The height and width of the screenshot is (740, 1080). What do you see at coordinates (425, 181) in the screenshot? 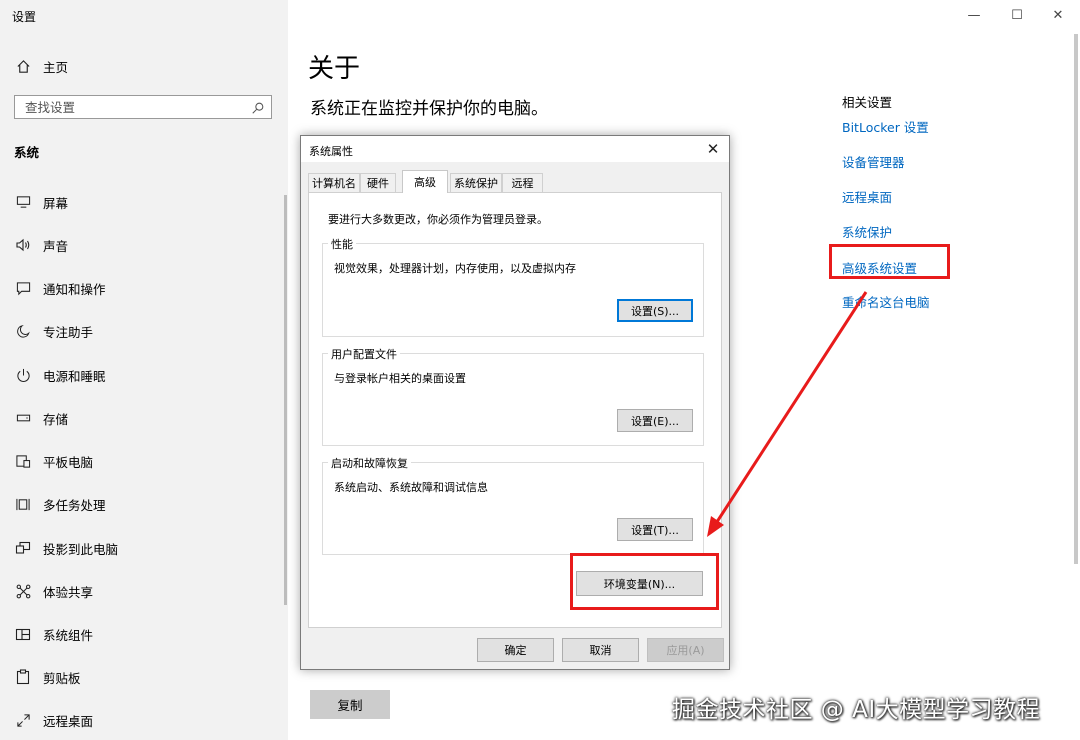
I see `tab-advanced: 高级` at bounding box center [425, 181].